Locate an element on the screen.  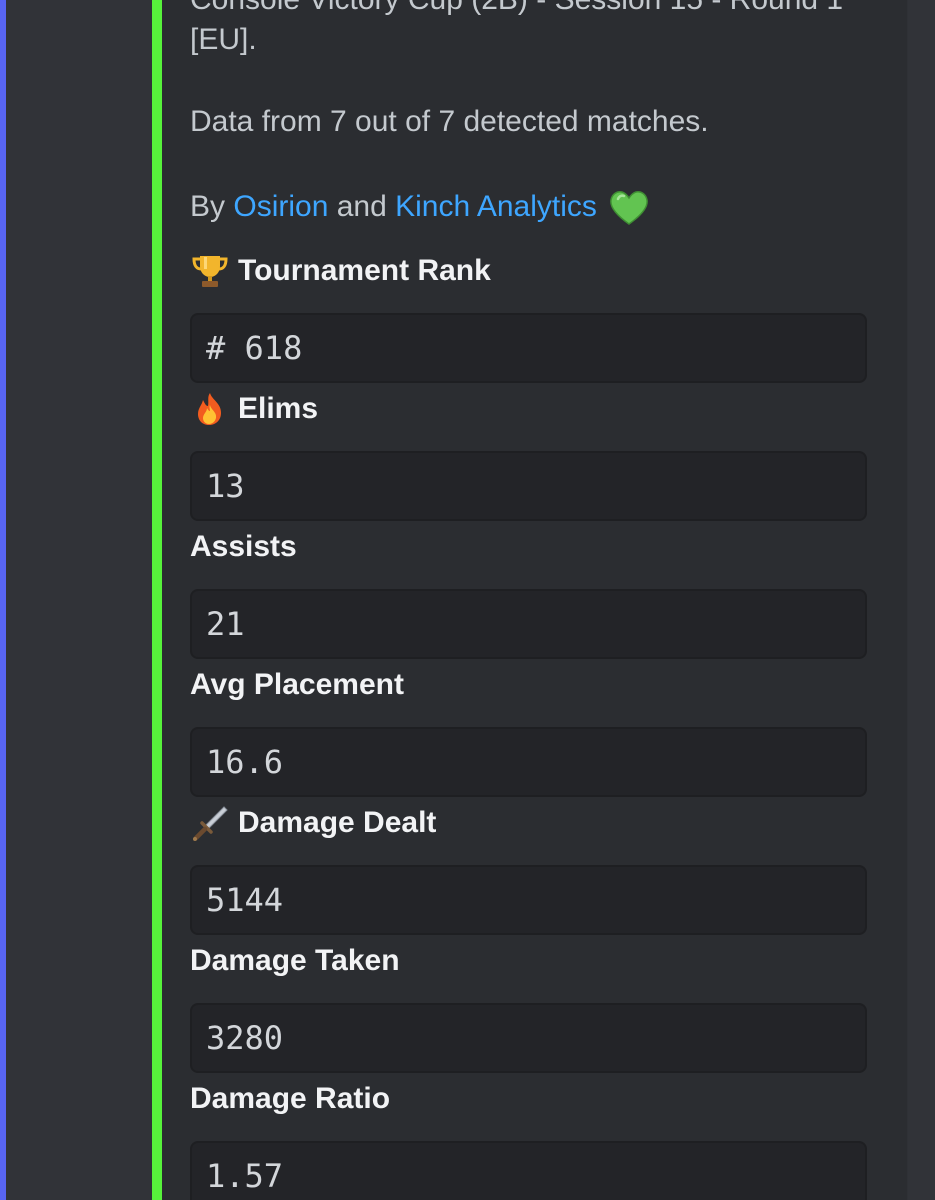
field-title-text: Damage Ratio is located at coordinates (290, 1098).